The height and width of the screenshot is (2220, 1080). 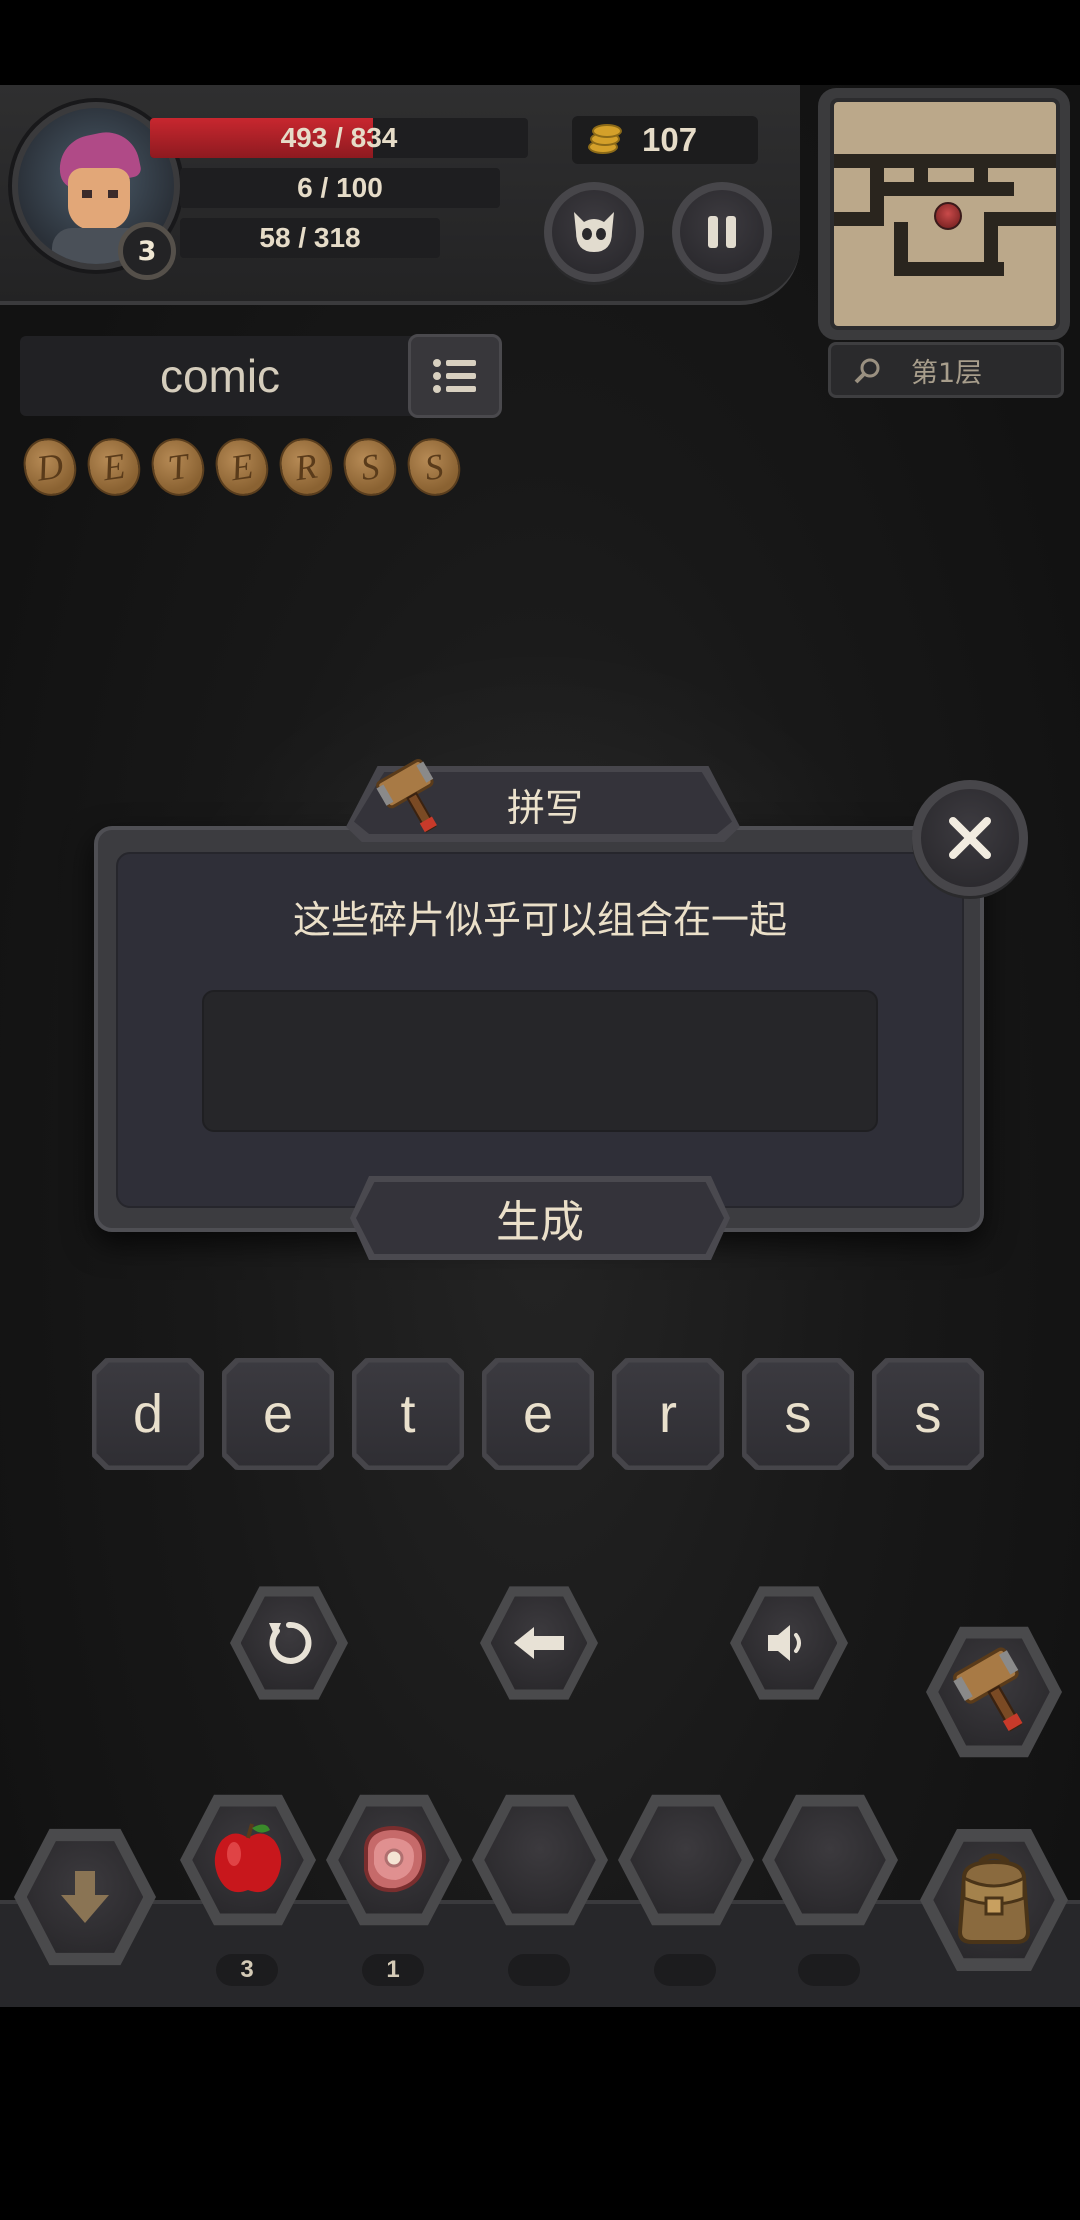 I want to click on xp-bar: 58 / 318, so click(x=310, y=238).